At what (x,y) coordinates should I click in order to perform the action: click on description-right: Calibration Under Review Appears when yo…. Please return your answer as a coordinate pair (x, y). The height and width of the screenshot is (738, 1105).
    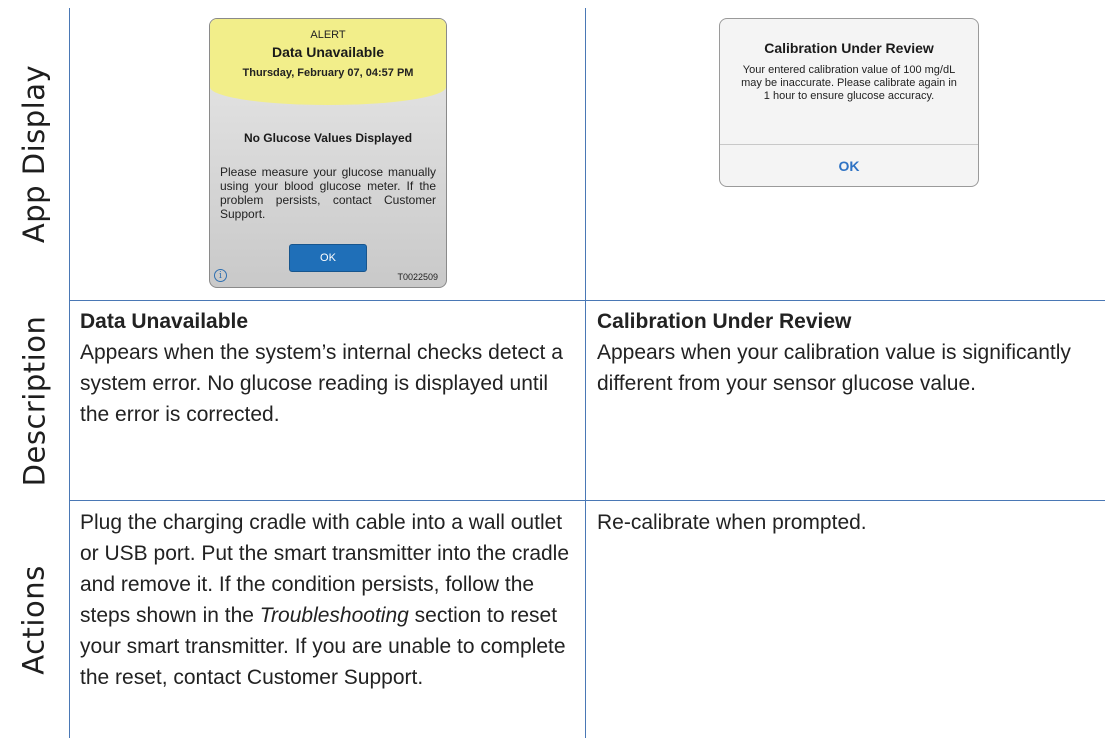
    Looking at the image, I should click on (847, 352).